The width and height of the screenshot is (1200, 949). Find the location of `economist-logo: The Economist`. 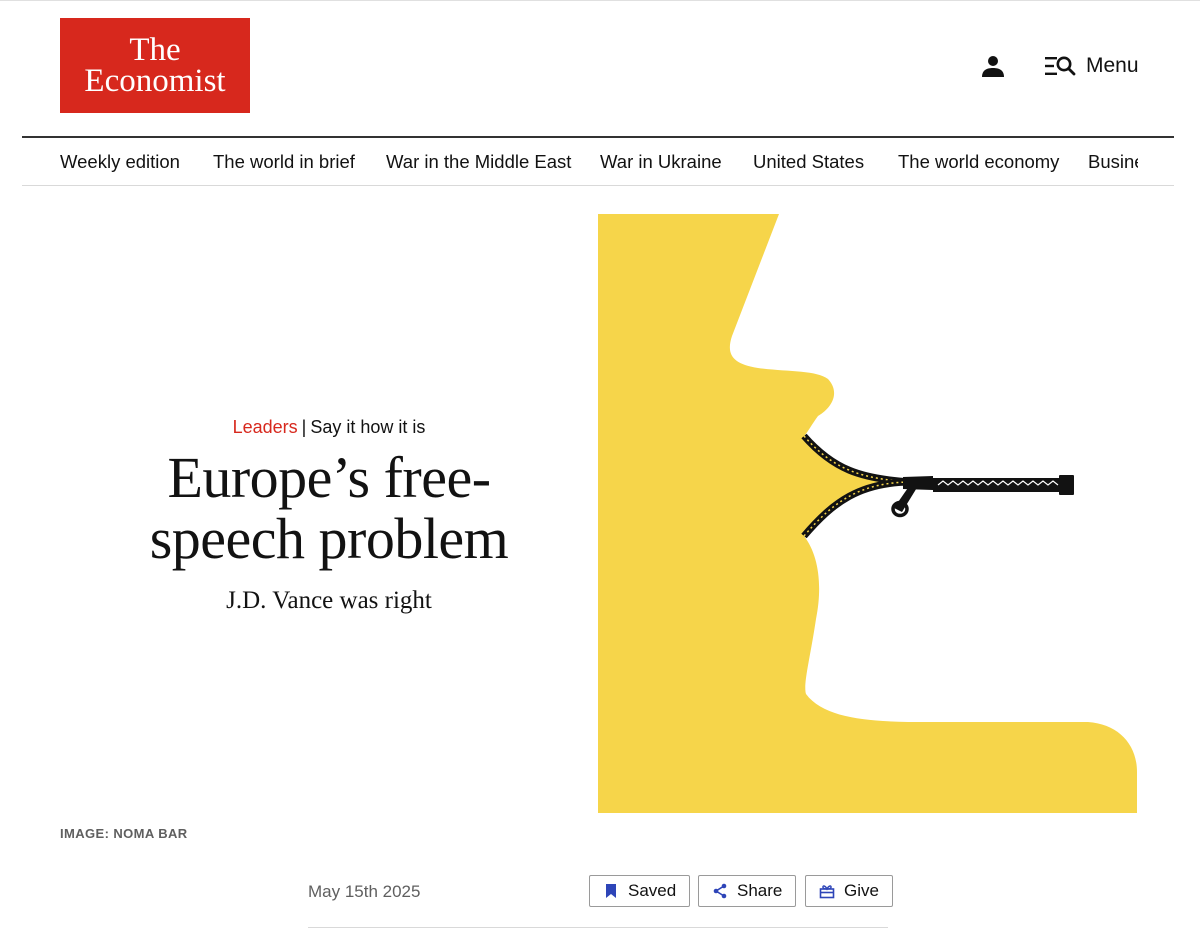

economist-logo: The Economist is located at coordinates (155, 65).